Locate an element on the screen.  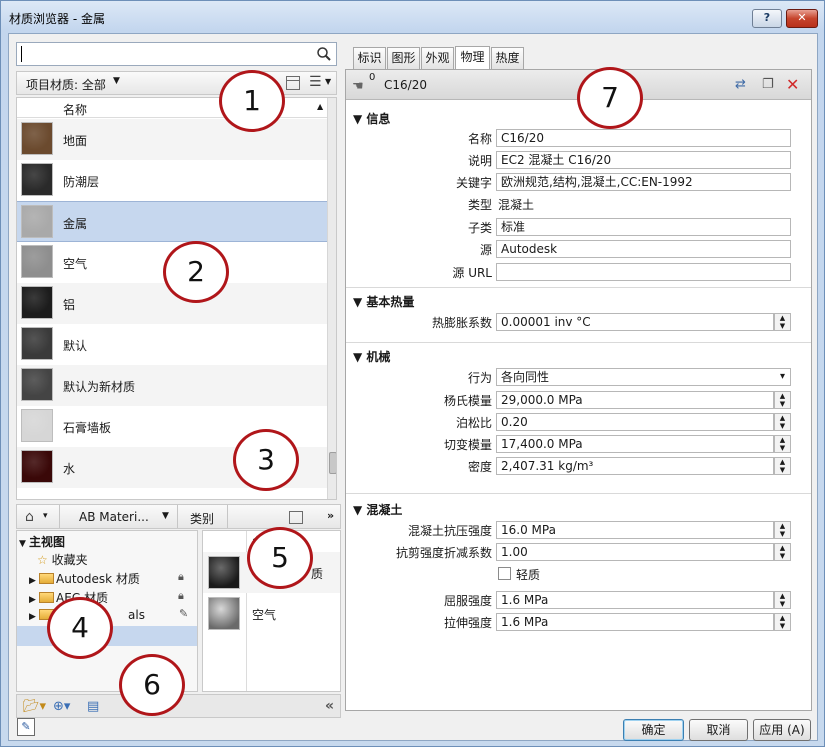
column-name-header: 名称 is located at coordinates (75, 109).